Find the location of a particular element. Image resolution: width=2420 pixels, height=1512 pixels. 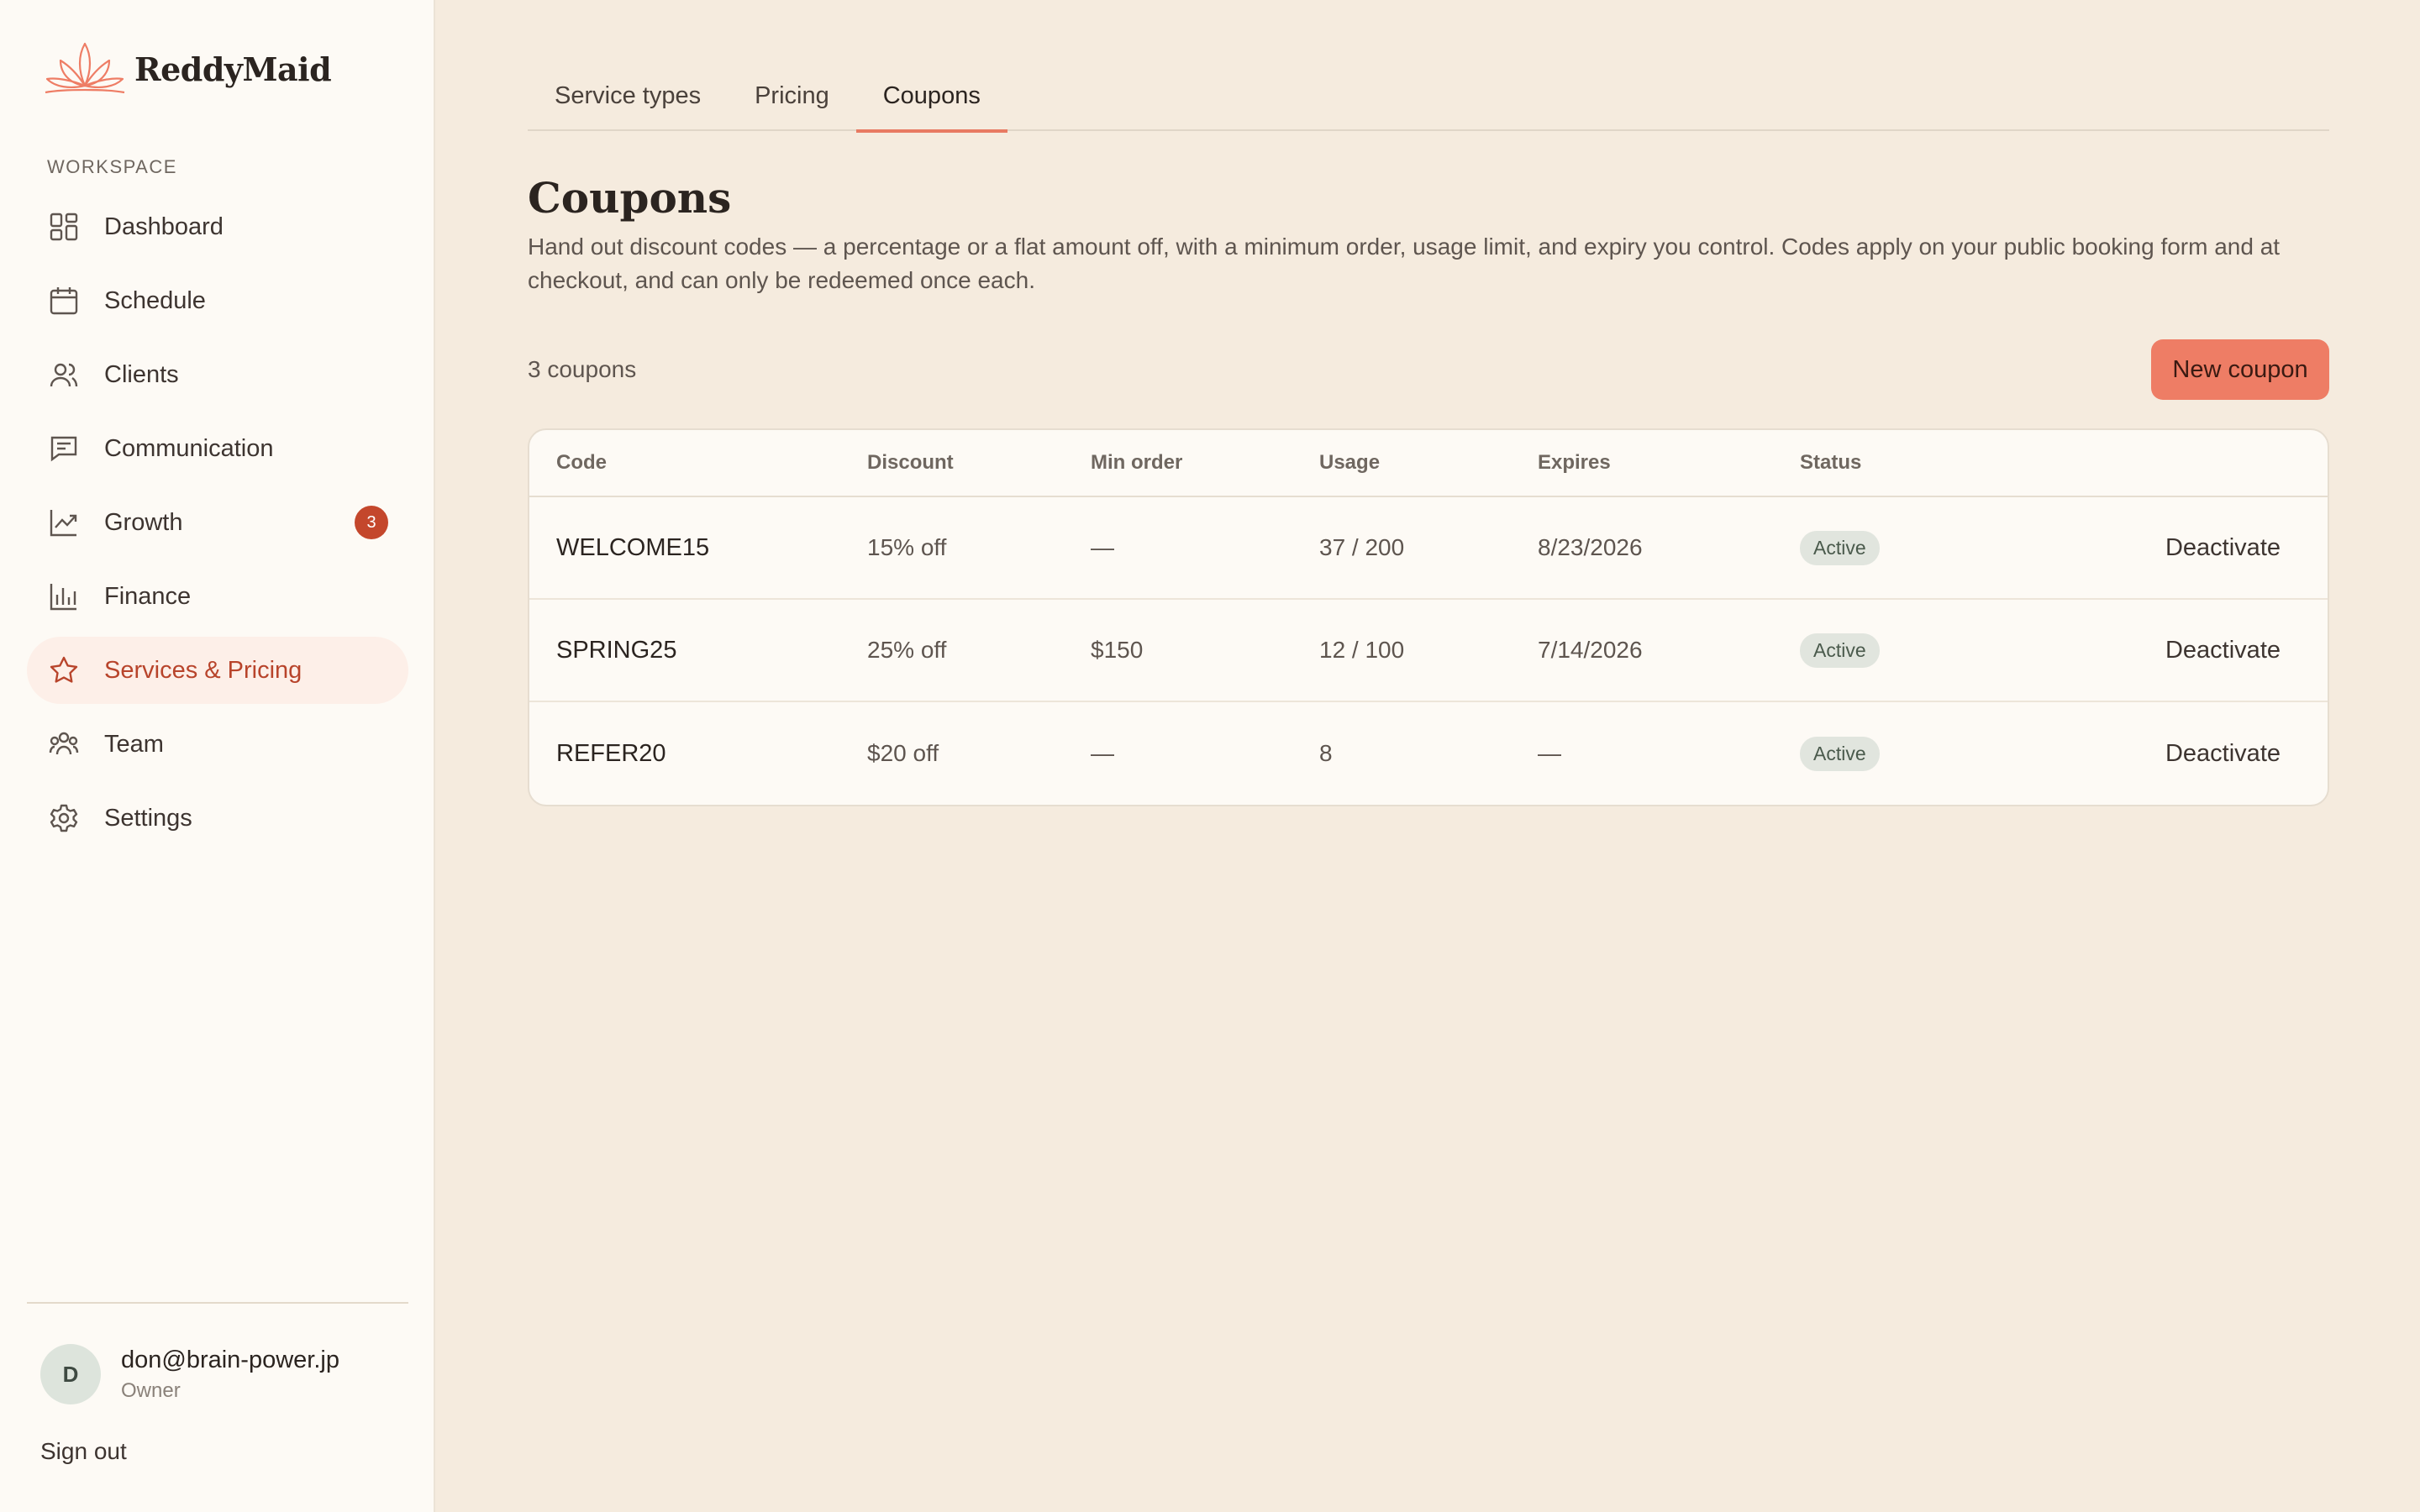

brand-logo: ReddyMaid is located at coordinates (185, 69).